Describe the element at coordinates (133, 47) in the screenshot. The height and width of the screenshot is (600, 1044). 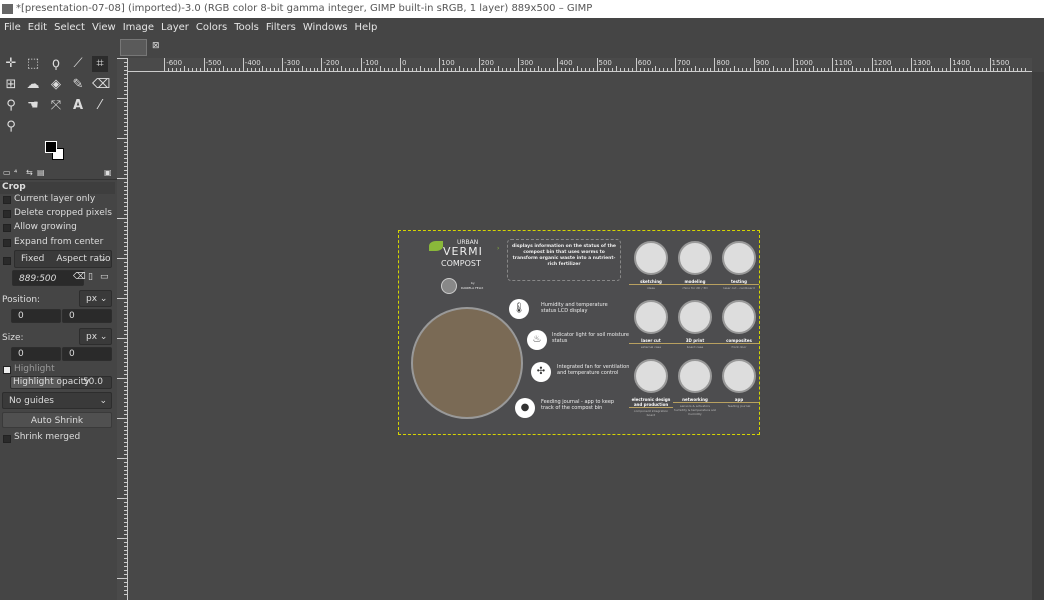
I see `image-tab-thumbnail` at that location.